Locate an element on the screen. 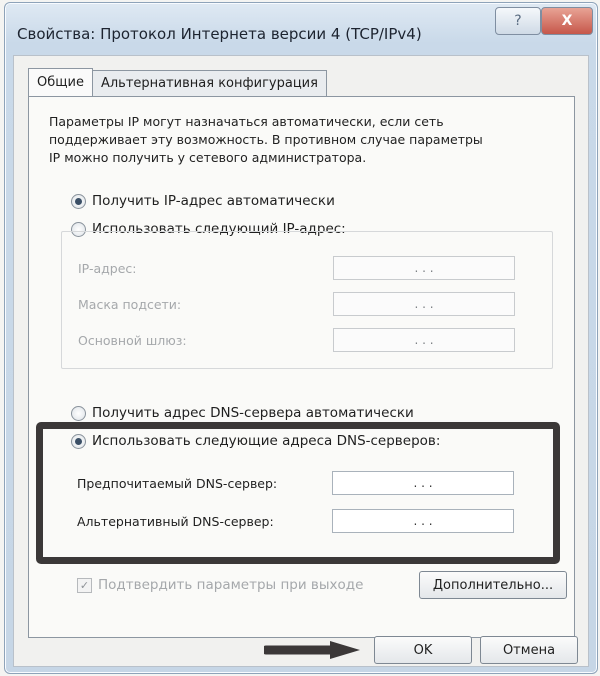  help-icon: ? is located at coordinates (518, 21).